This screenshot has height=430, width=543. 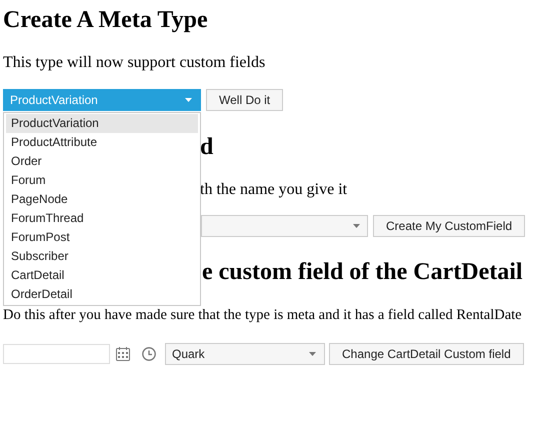 What do you see at coordinates (449, 226) in the screenshot?
I see `create-customfield-button: Create My CustomField` at bounding box center [449, 226].